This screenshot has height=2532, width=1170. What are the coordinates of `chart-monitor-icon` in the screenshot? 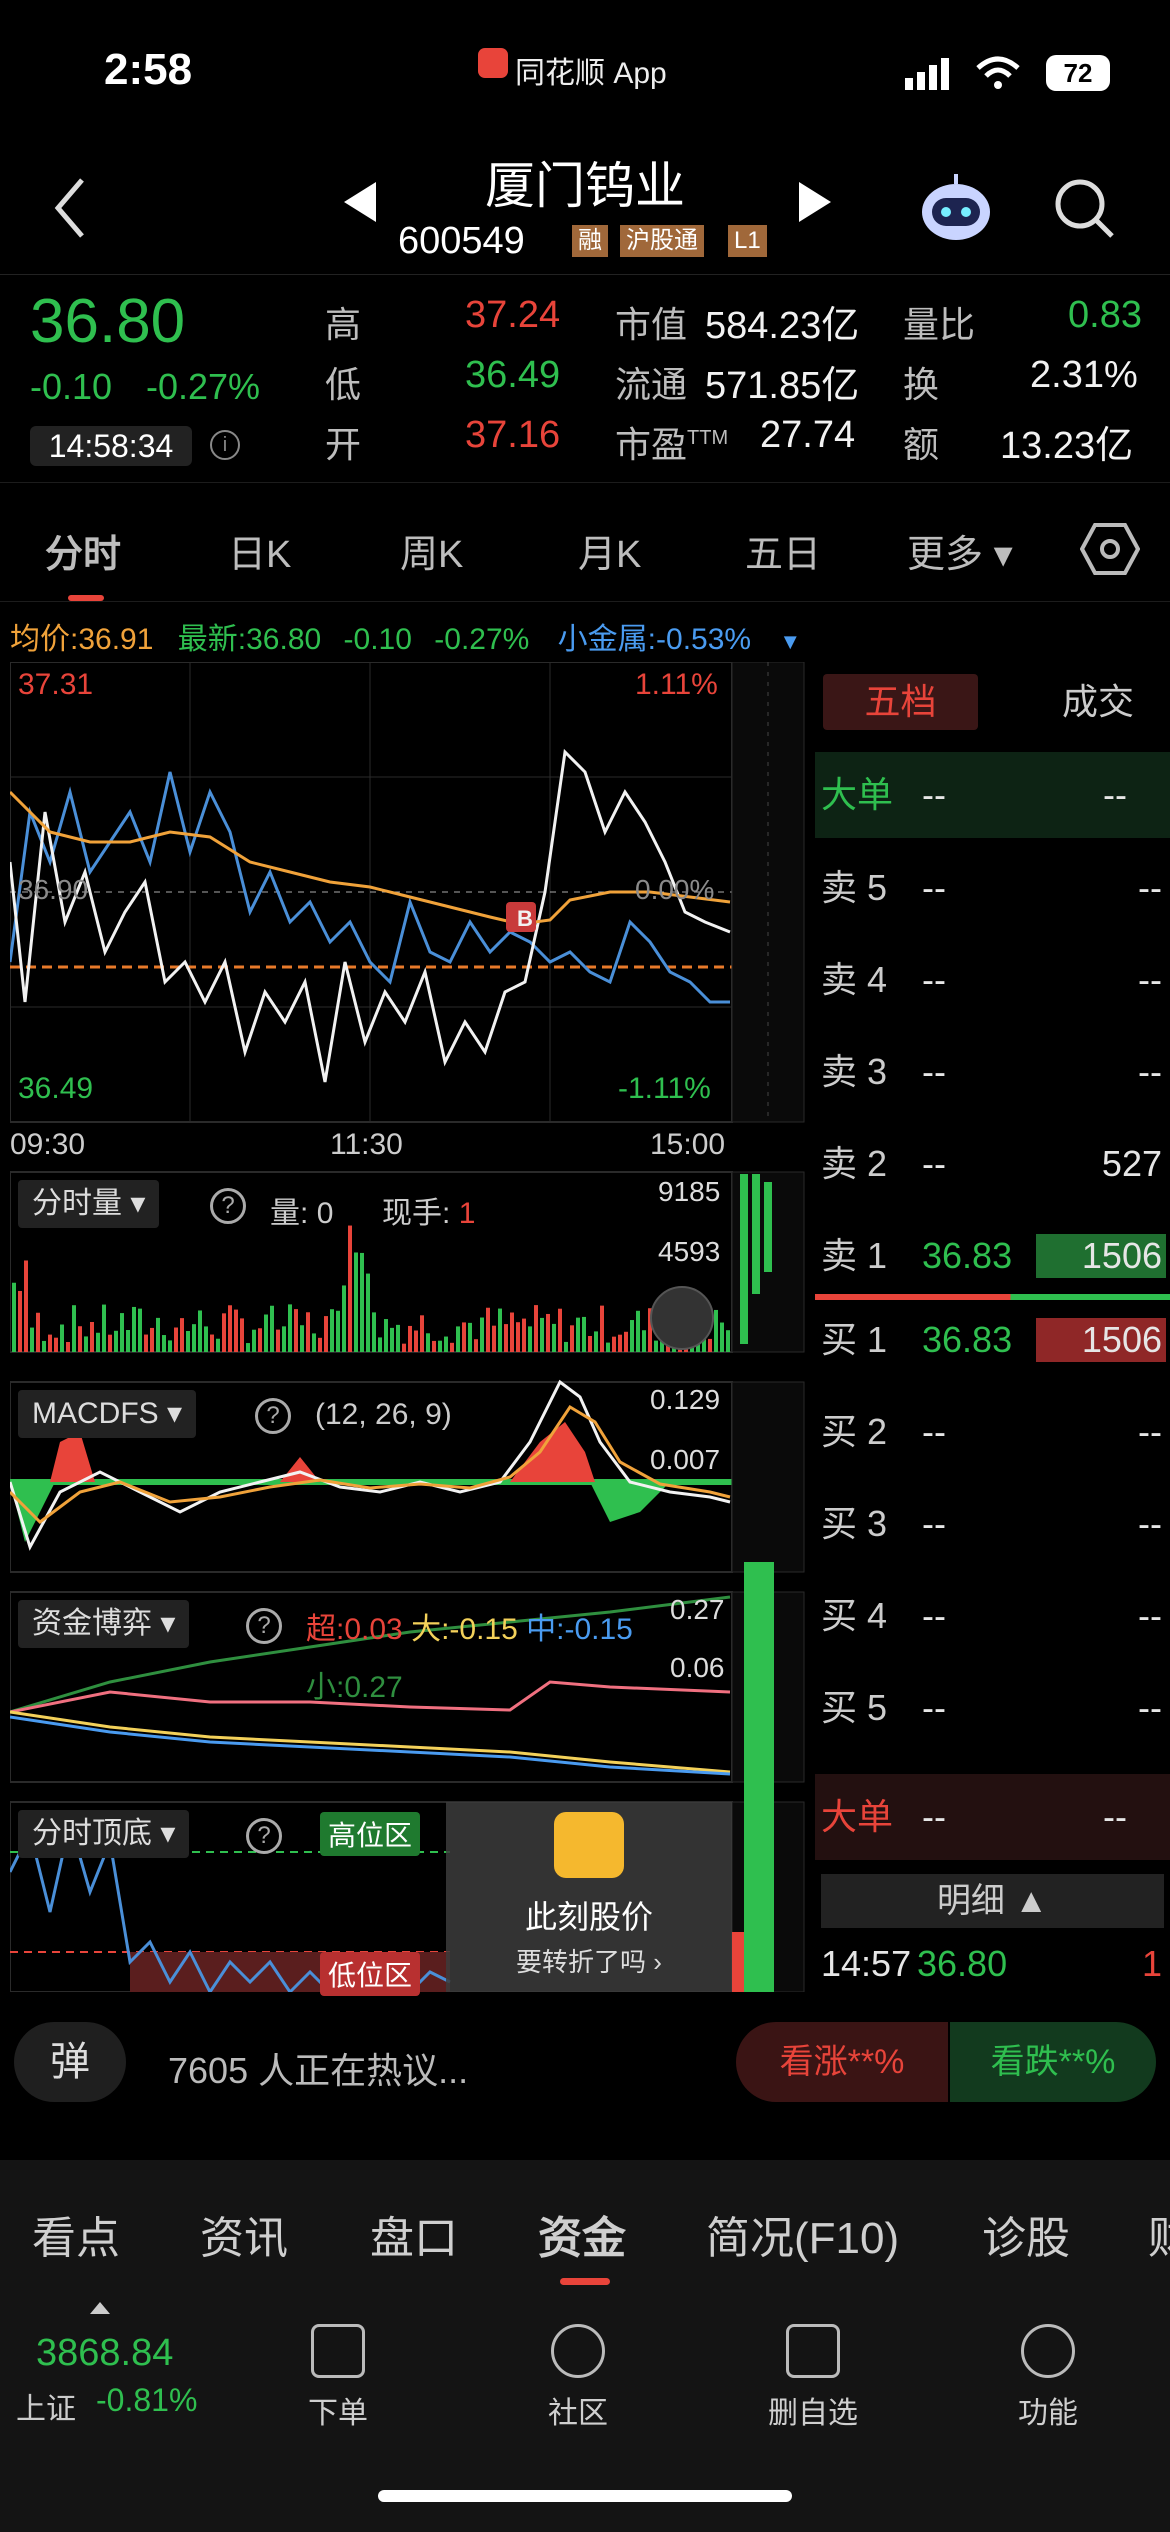 It's located at (589, 1845).